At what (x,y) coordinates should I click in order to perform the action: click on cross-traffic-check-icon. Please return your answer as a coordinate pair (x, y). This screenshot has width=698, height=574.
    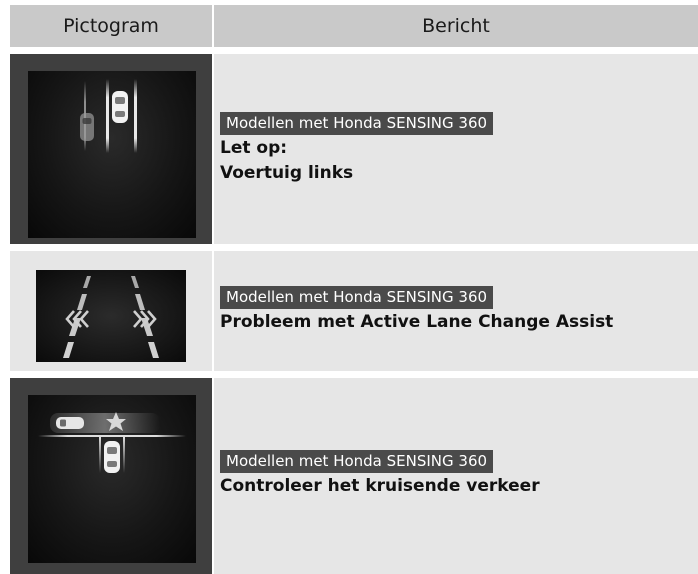
    Looking at the image, I should click on (112, 479).